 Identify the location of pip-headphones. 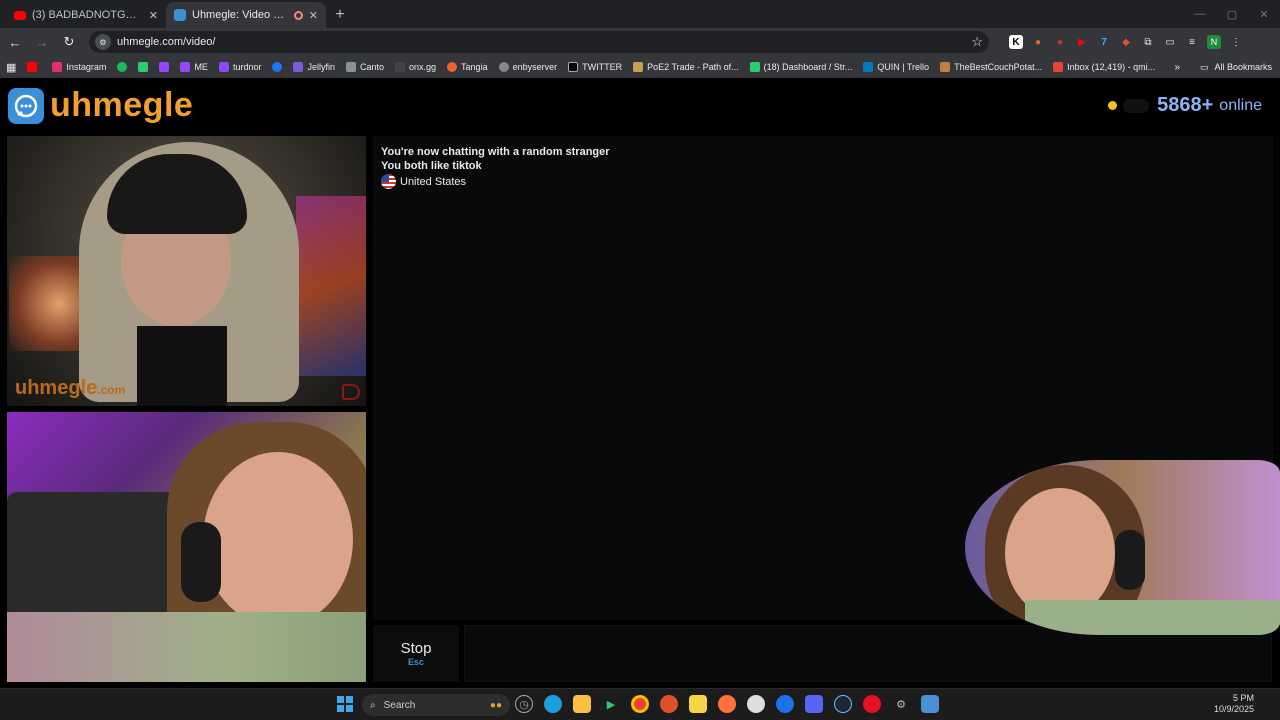
(1130, 560).